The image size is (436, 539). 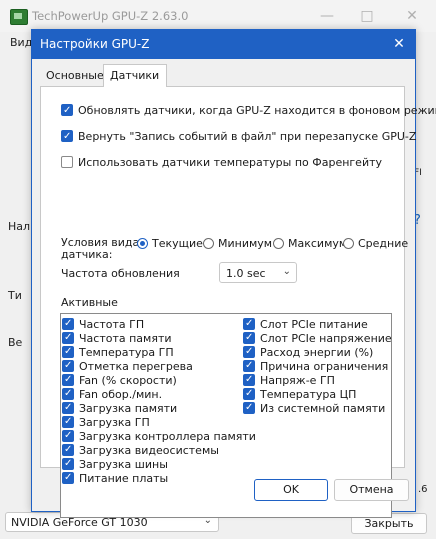 I want to click on radio-label: Текущие, so click(x=177, y=243).